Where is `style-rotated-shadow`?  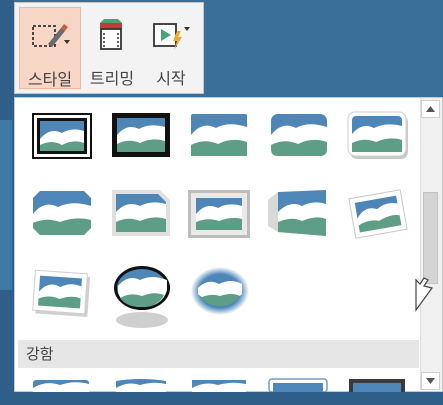
style-rotated-shadow is located at coordinates (61, 292).